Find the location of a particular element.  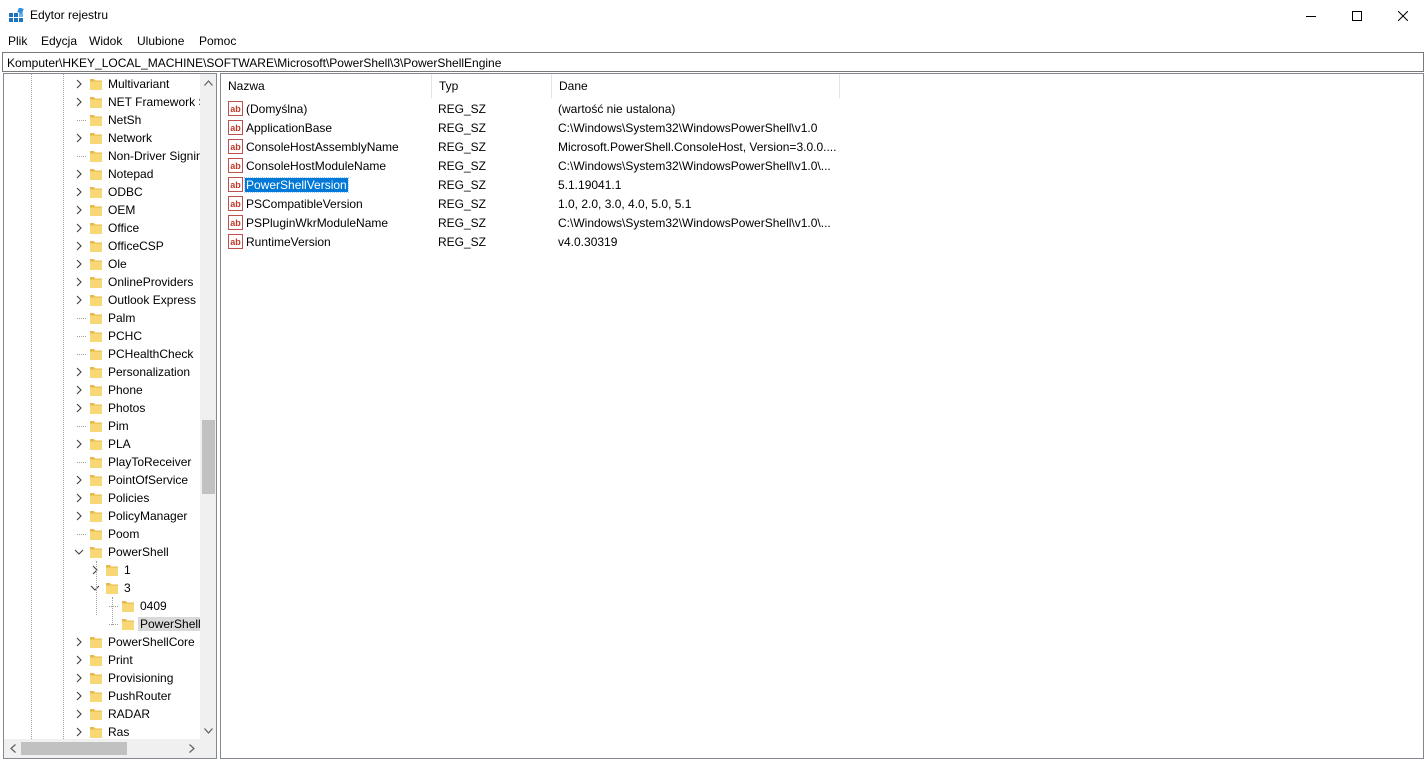

tree-item: RADAR is located at coordinates (102, 714).